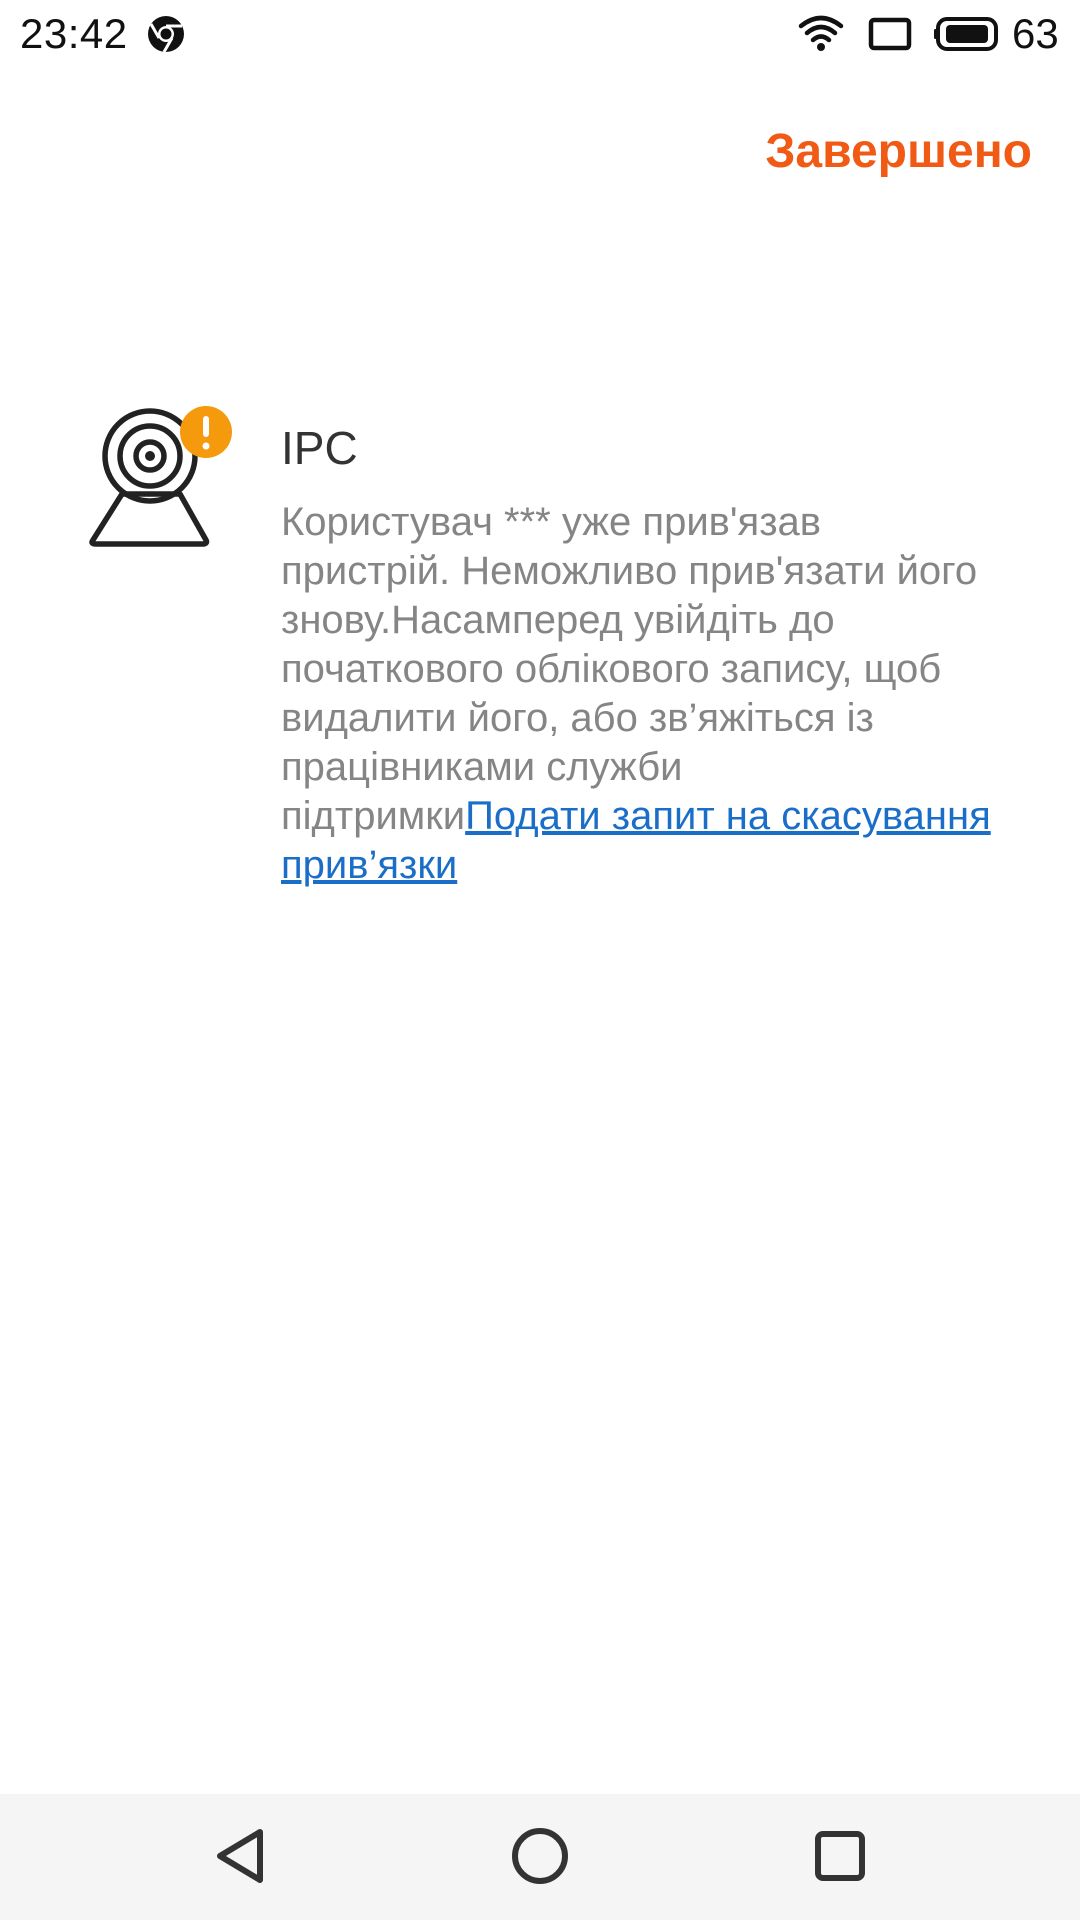  I want to click on device-title: IPC, so click(319, 448).